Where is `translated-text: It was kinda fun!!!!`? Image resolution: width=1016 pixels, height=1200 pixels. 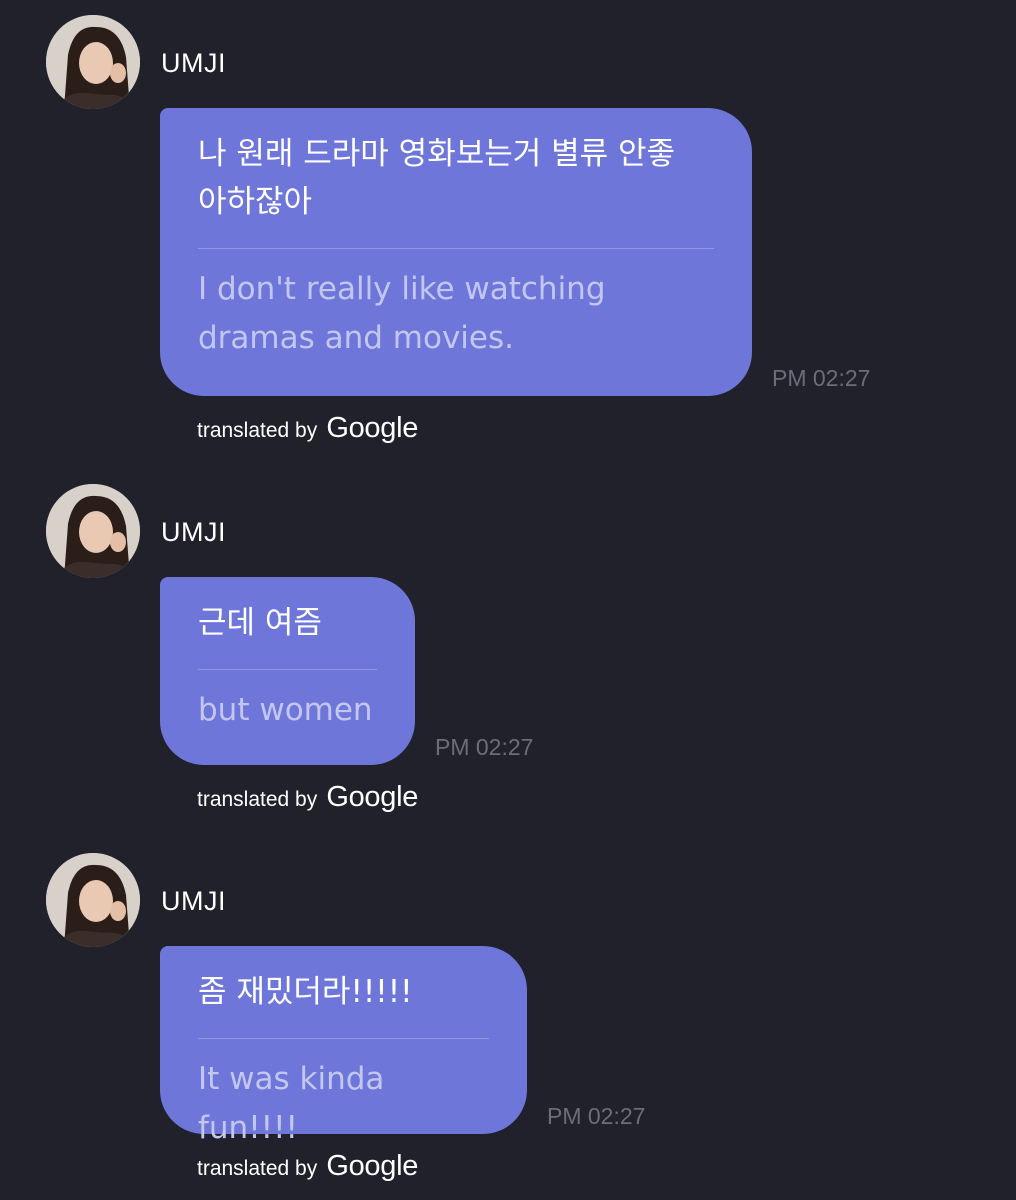 translated-text: It was kinda fun!!!! is located at coordinates (291, 1103).